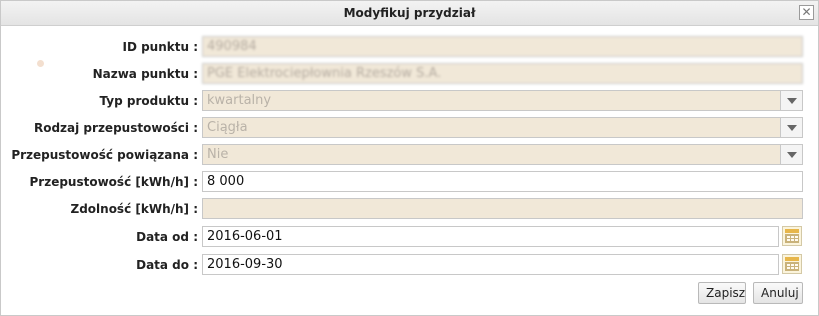 Image resolution: width=819 pixels, height=316 pixels. I want to click on typ-produktu-value: kwartalny, so click(239, 100).